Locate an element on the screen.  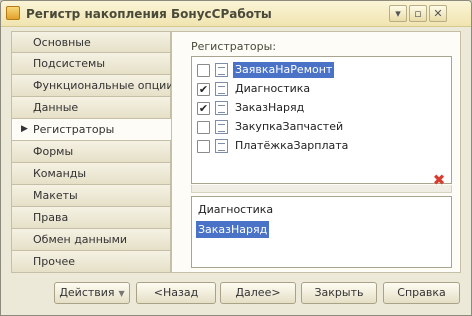
horizontal-scrollbar is located at coordinates (321, 189).